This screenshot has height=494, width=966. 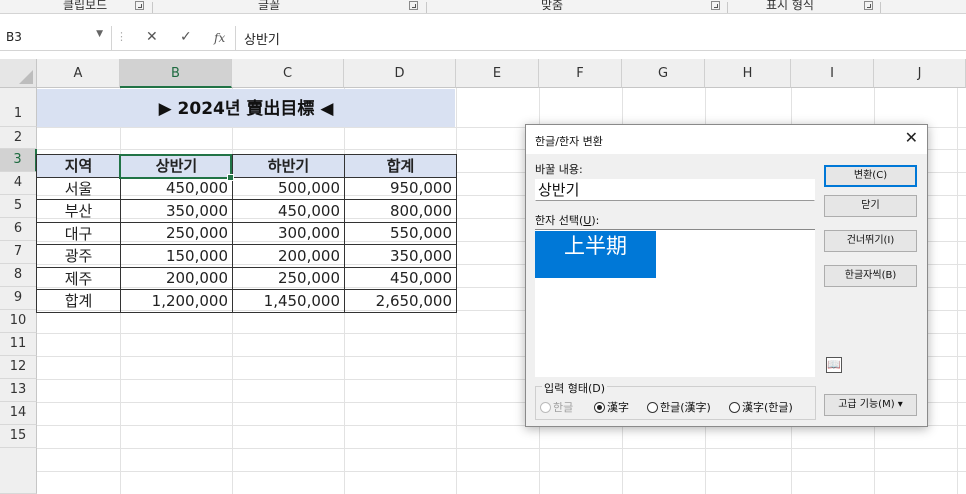 What do you see at coordinates (288, 301) in the screenshot?
I see `table-cell: 1,450,000` at bounding box center [288, 301].